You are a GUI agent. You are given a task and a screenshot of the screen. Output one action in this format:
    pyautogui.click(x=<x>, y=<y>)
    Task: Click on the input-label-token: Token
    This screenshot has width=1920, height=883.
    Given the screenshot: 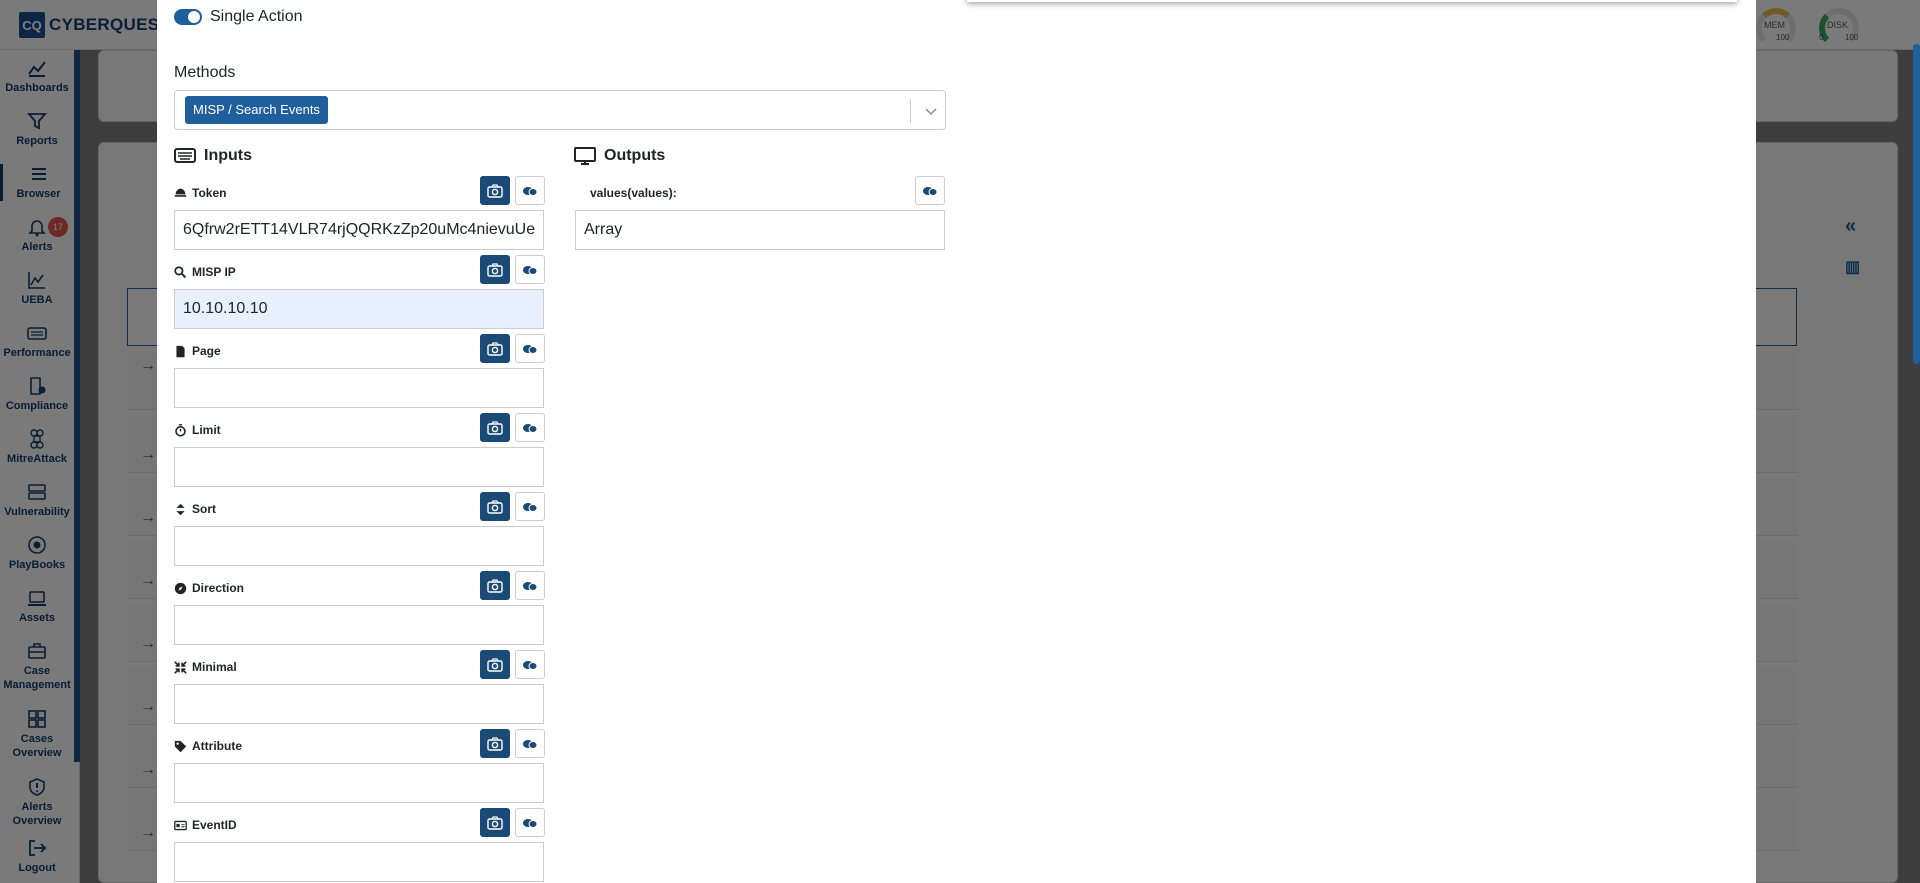 What is the action you would take?
    pyautogui.click(x=200, y=193)
    